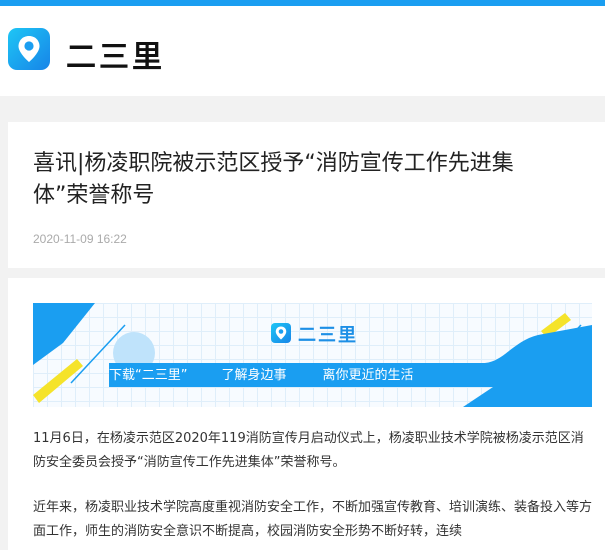 This screenshot has height=550, width=605. What do you see at coordinates (148, 375) in the screenshot?
I see `banner-slogan-download: 下载“二三里”` at bounding box center [148, 375].